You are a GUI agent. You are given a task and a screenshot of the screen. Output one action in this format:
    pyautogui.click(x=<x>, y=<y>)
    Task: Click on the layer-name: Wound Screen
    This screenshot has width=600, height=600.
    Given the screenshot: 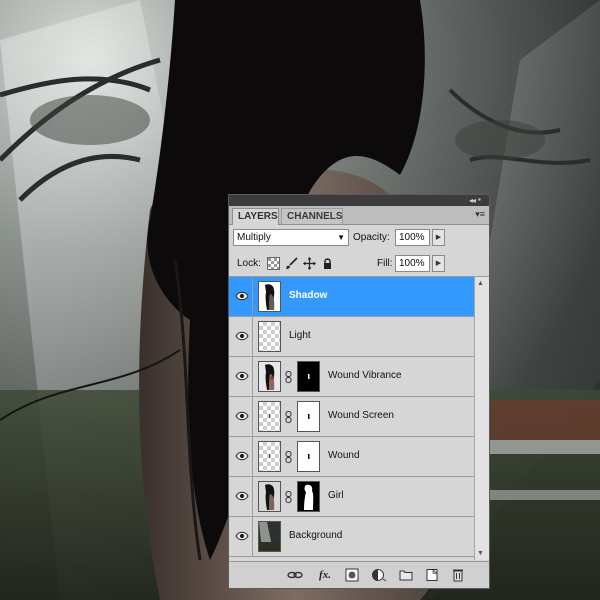 What is the action you would take?
    pyautogui.click(x=361, y=415)
    